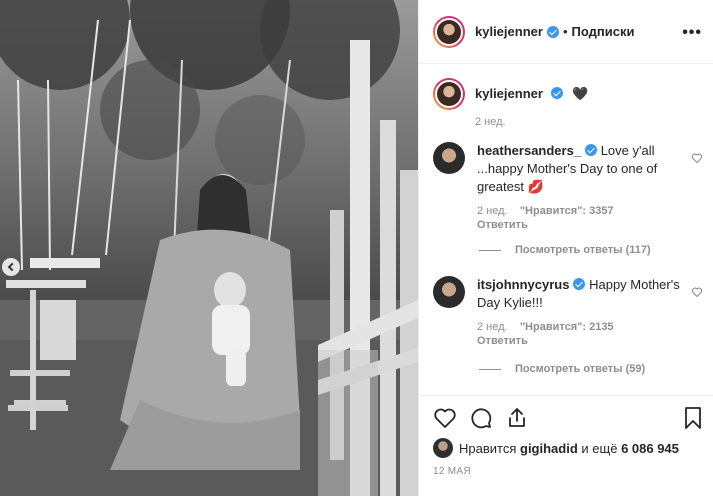 The width and height of the screenshot is (713, 496). What do you see at coordinates (692, 33) in the screenshot?
I see `more-options-icon: •••` at bounding box center [692, 33].